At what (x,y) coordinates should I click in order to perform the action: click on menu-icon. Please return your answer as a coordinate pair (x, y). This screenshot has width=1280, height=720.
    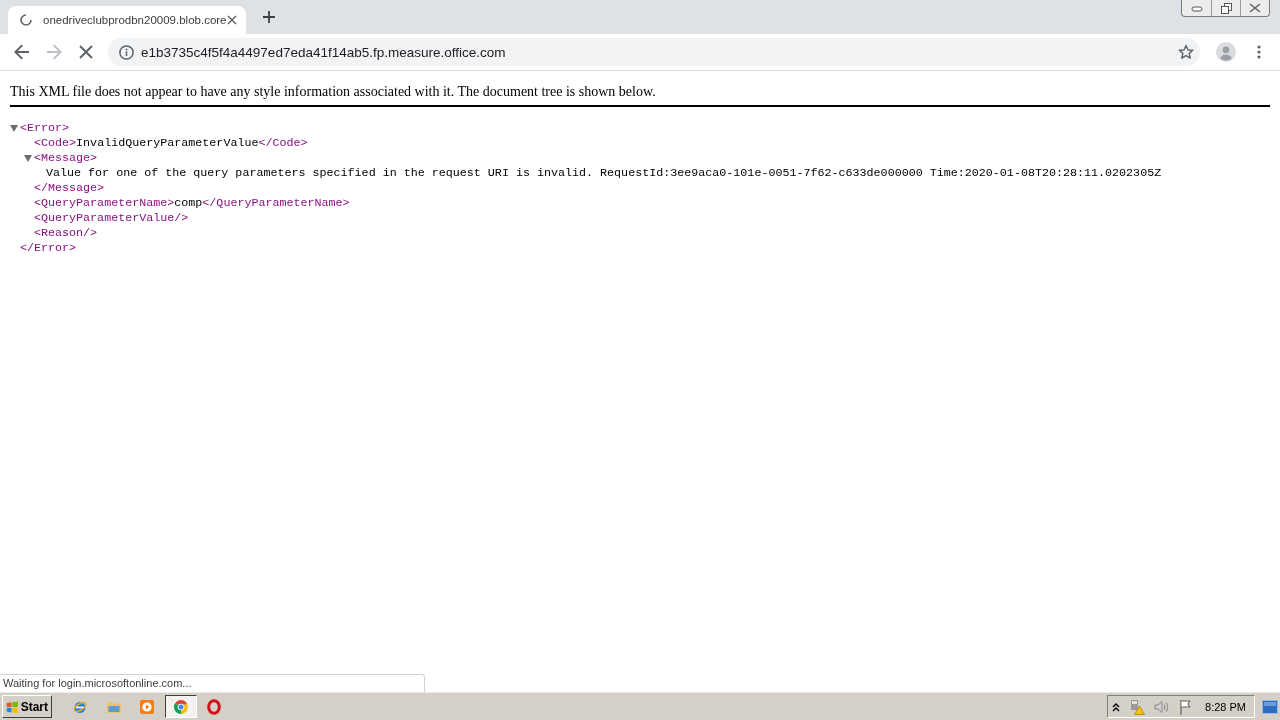
    Looking at the image, I should click on (1259, 52).